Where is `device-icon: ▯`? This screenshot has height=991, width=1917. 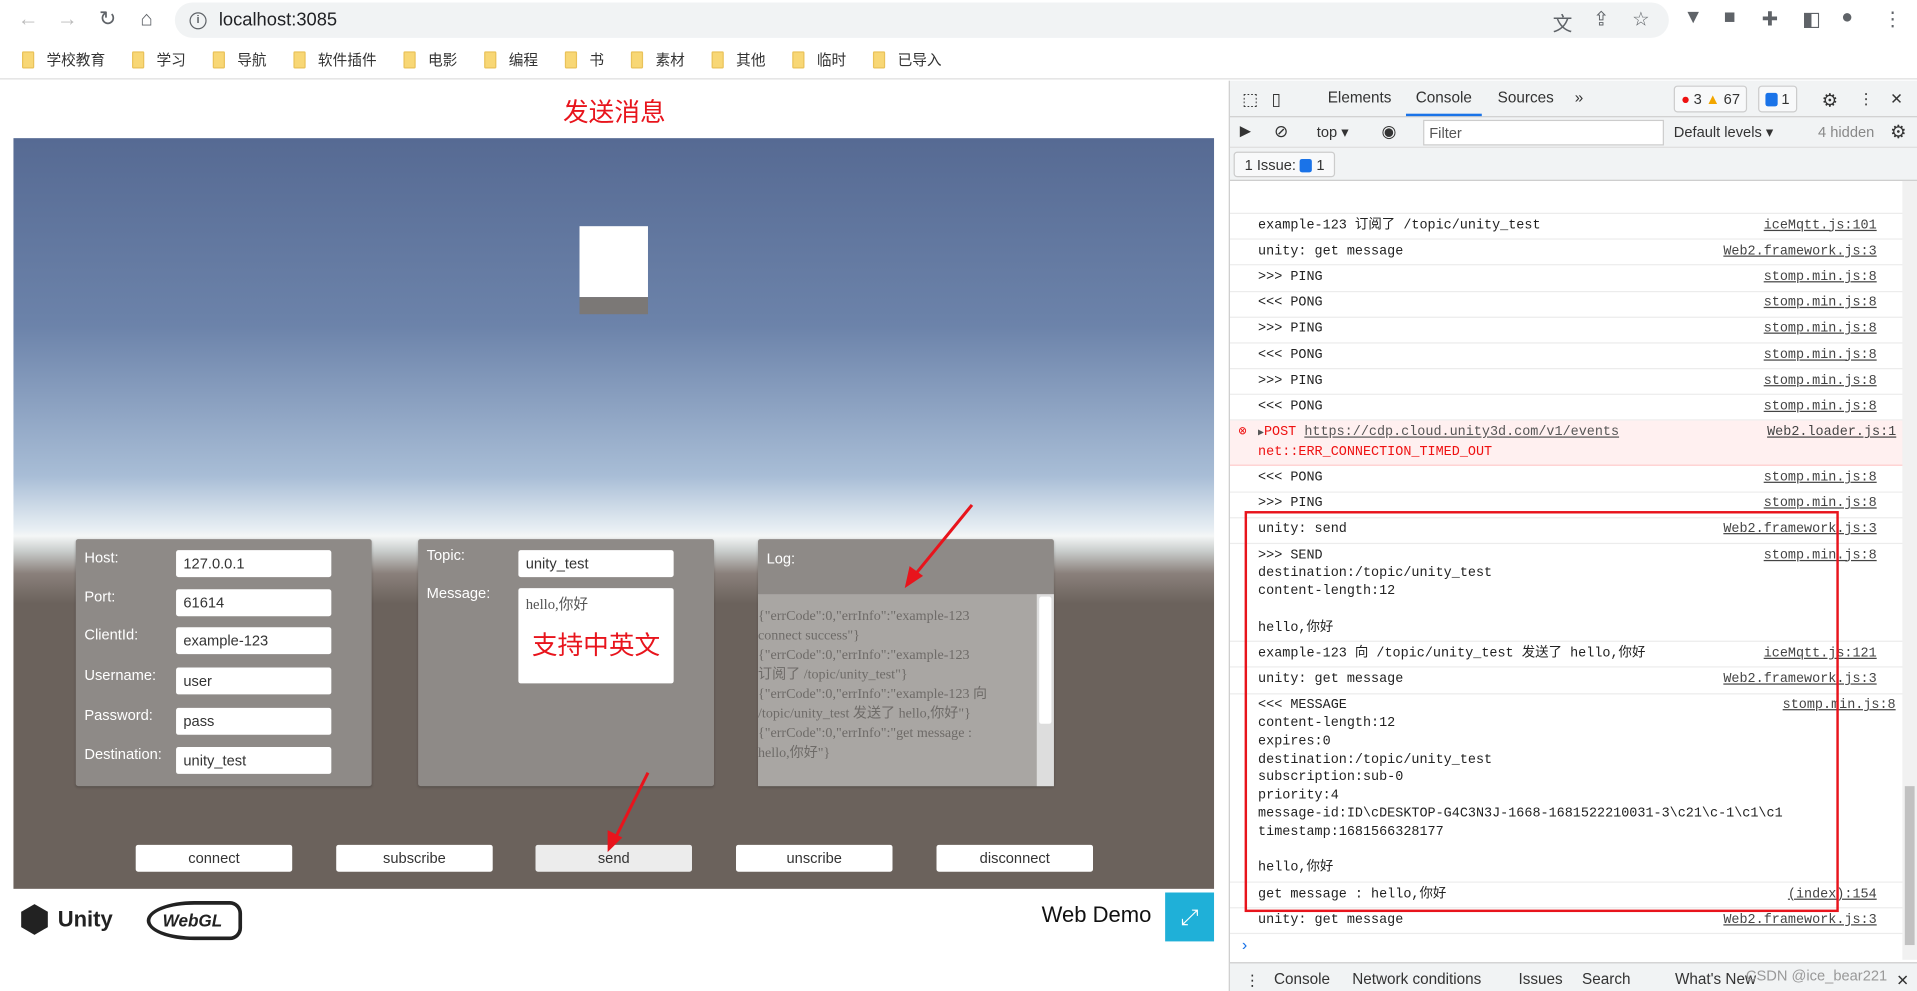 device-icon: ▯ is located at coordinates (1276, 99).